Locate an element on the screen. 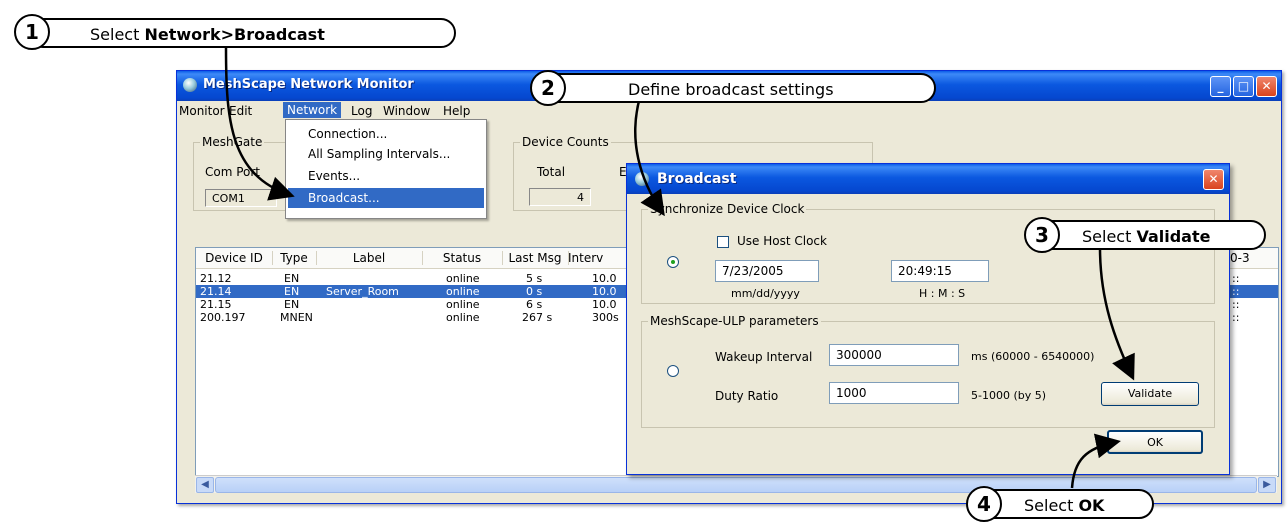 This screenshot has width=1288, height=531. callout-step-2: Define broadcast settings is located at coordinates (738, 88).